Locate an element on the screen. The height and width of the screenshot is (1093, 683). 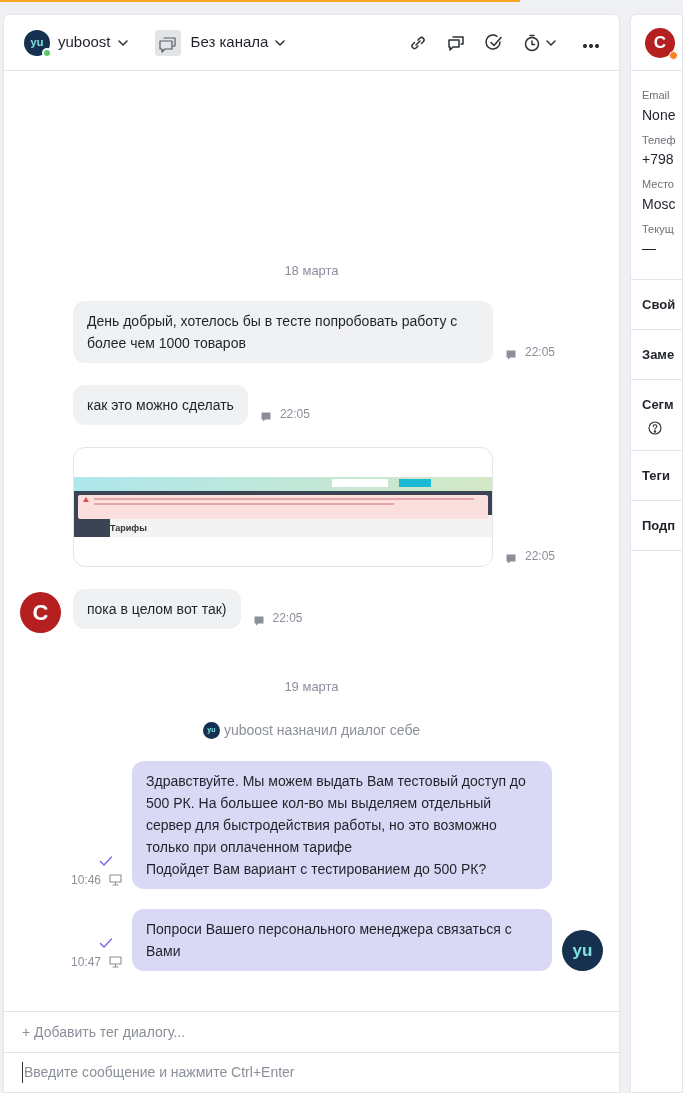
message-input: Введите сообщение и нажмите Ctrl+Enter is located at coordinates (311, 1072).